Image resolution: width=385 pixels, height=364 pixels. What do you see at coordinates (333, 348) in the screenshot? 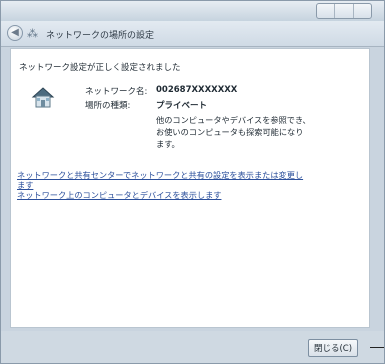
I see `close-button: 閉じる(C)` at bounding box center [333, 348].